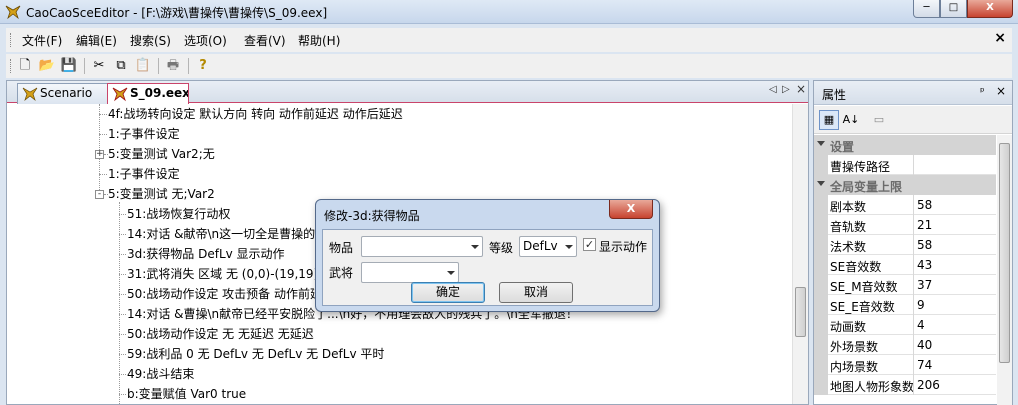  What do you see at coordinates (913, 225) in the screenshot?
I see `property-splitter` at bounding box center [913, 225].